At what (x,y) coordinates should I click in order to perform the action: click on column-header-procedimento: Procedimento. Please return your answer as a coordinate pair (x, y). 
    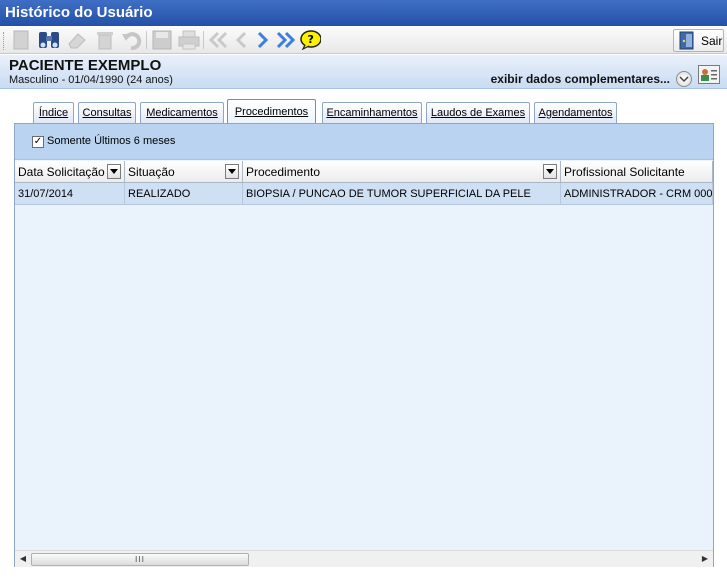
    Looking at the image, I should click on (402, 172).